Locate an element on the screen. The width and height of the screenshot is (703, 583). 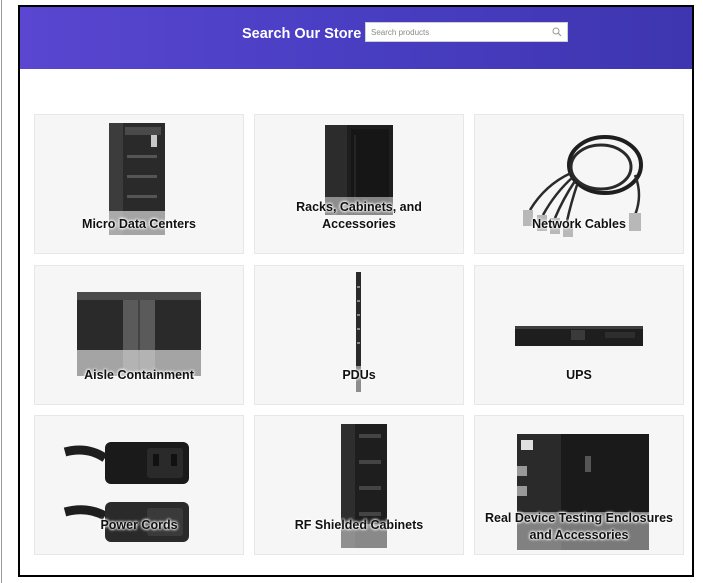
rack-cabinet-image is located at coordinates (359, 170).